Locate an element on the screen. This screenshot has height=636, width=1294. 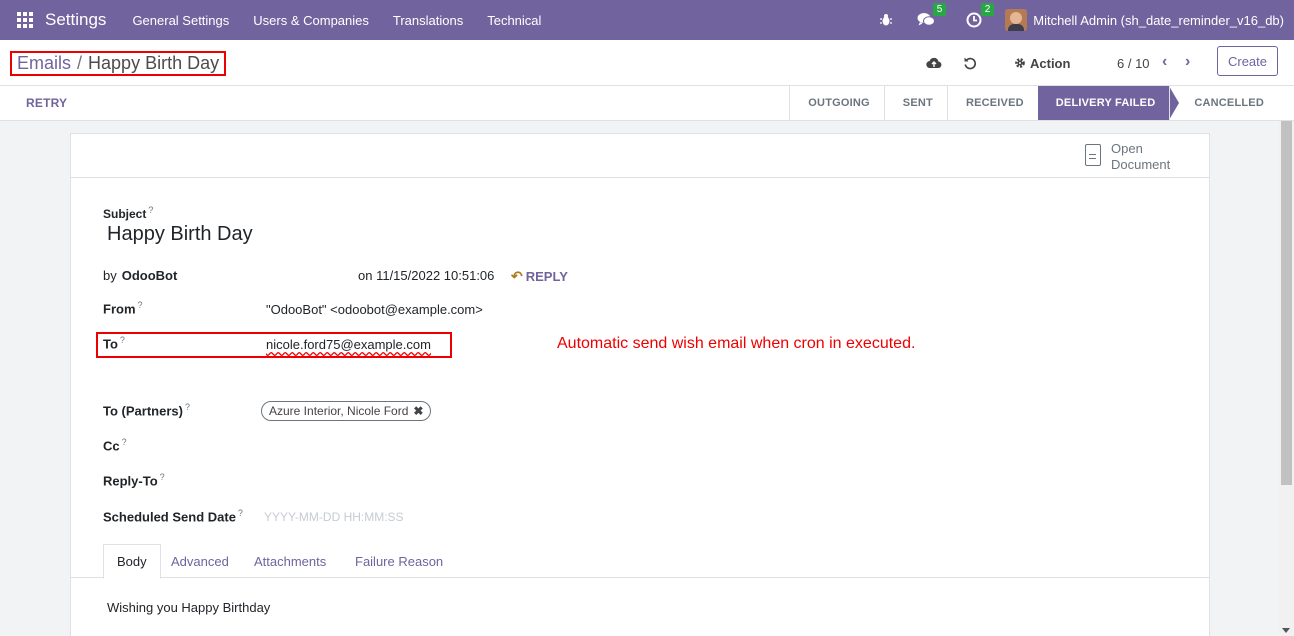
stage-cancelled: CANCELLED is located at coordinates (1223, 103).